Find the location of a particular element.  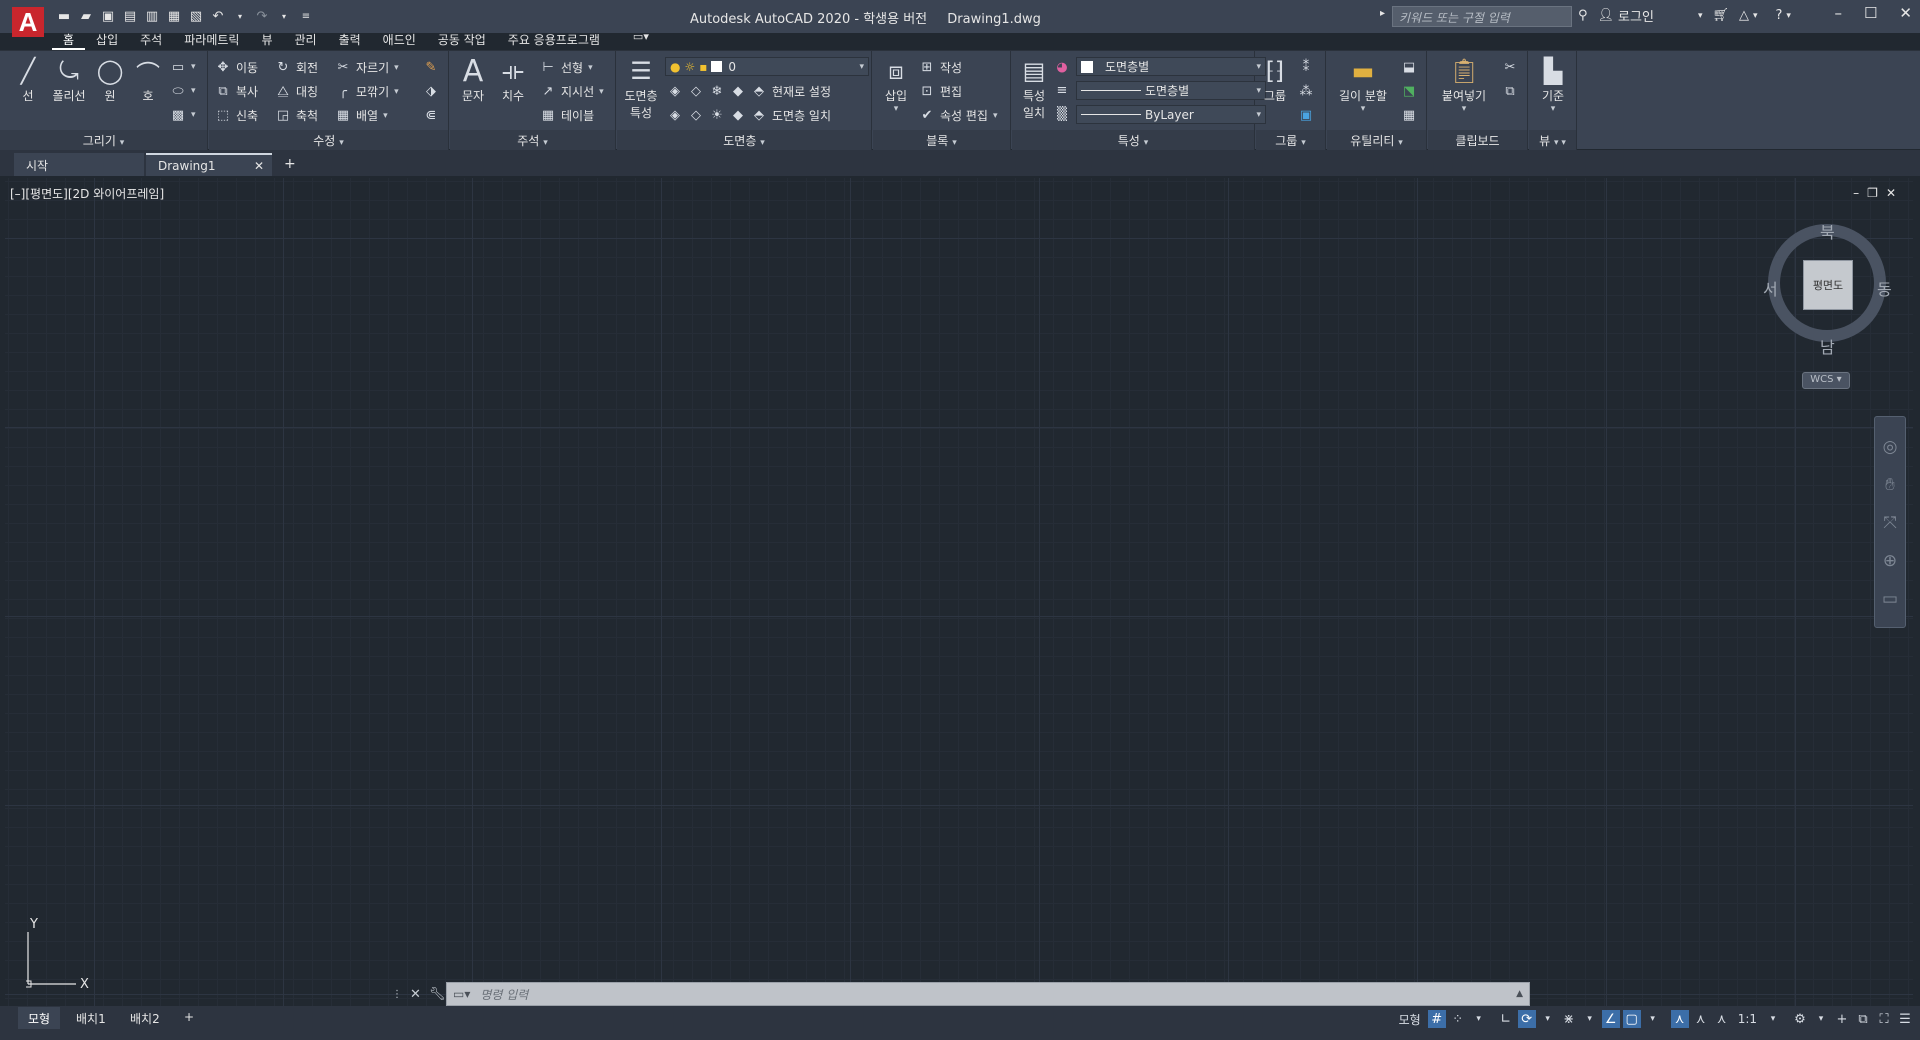

wrench-customize-icon: 🔧︎ is located at coordinates (437, 994).